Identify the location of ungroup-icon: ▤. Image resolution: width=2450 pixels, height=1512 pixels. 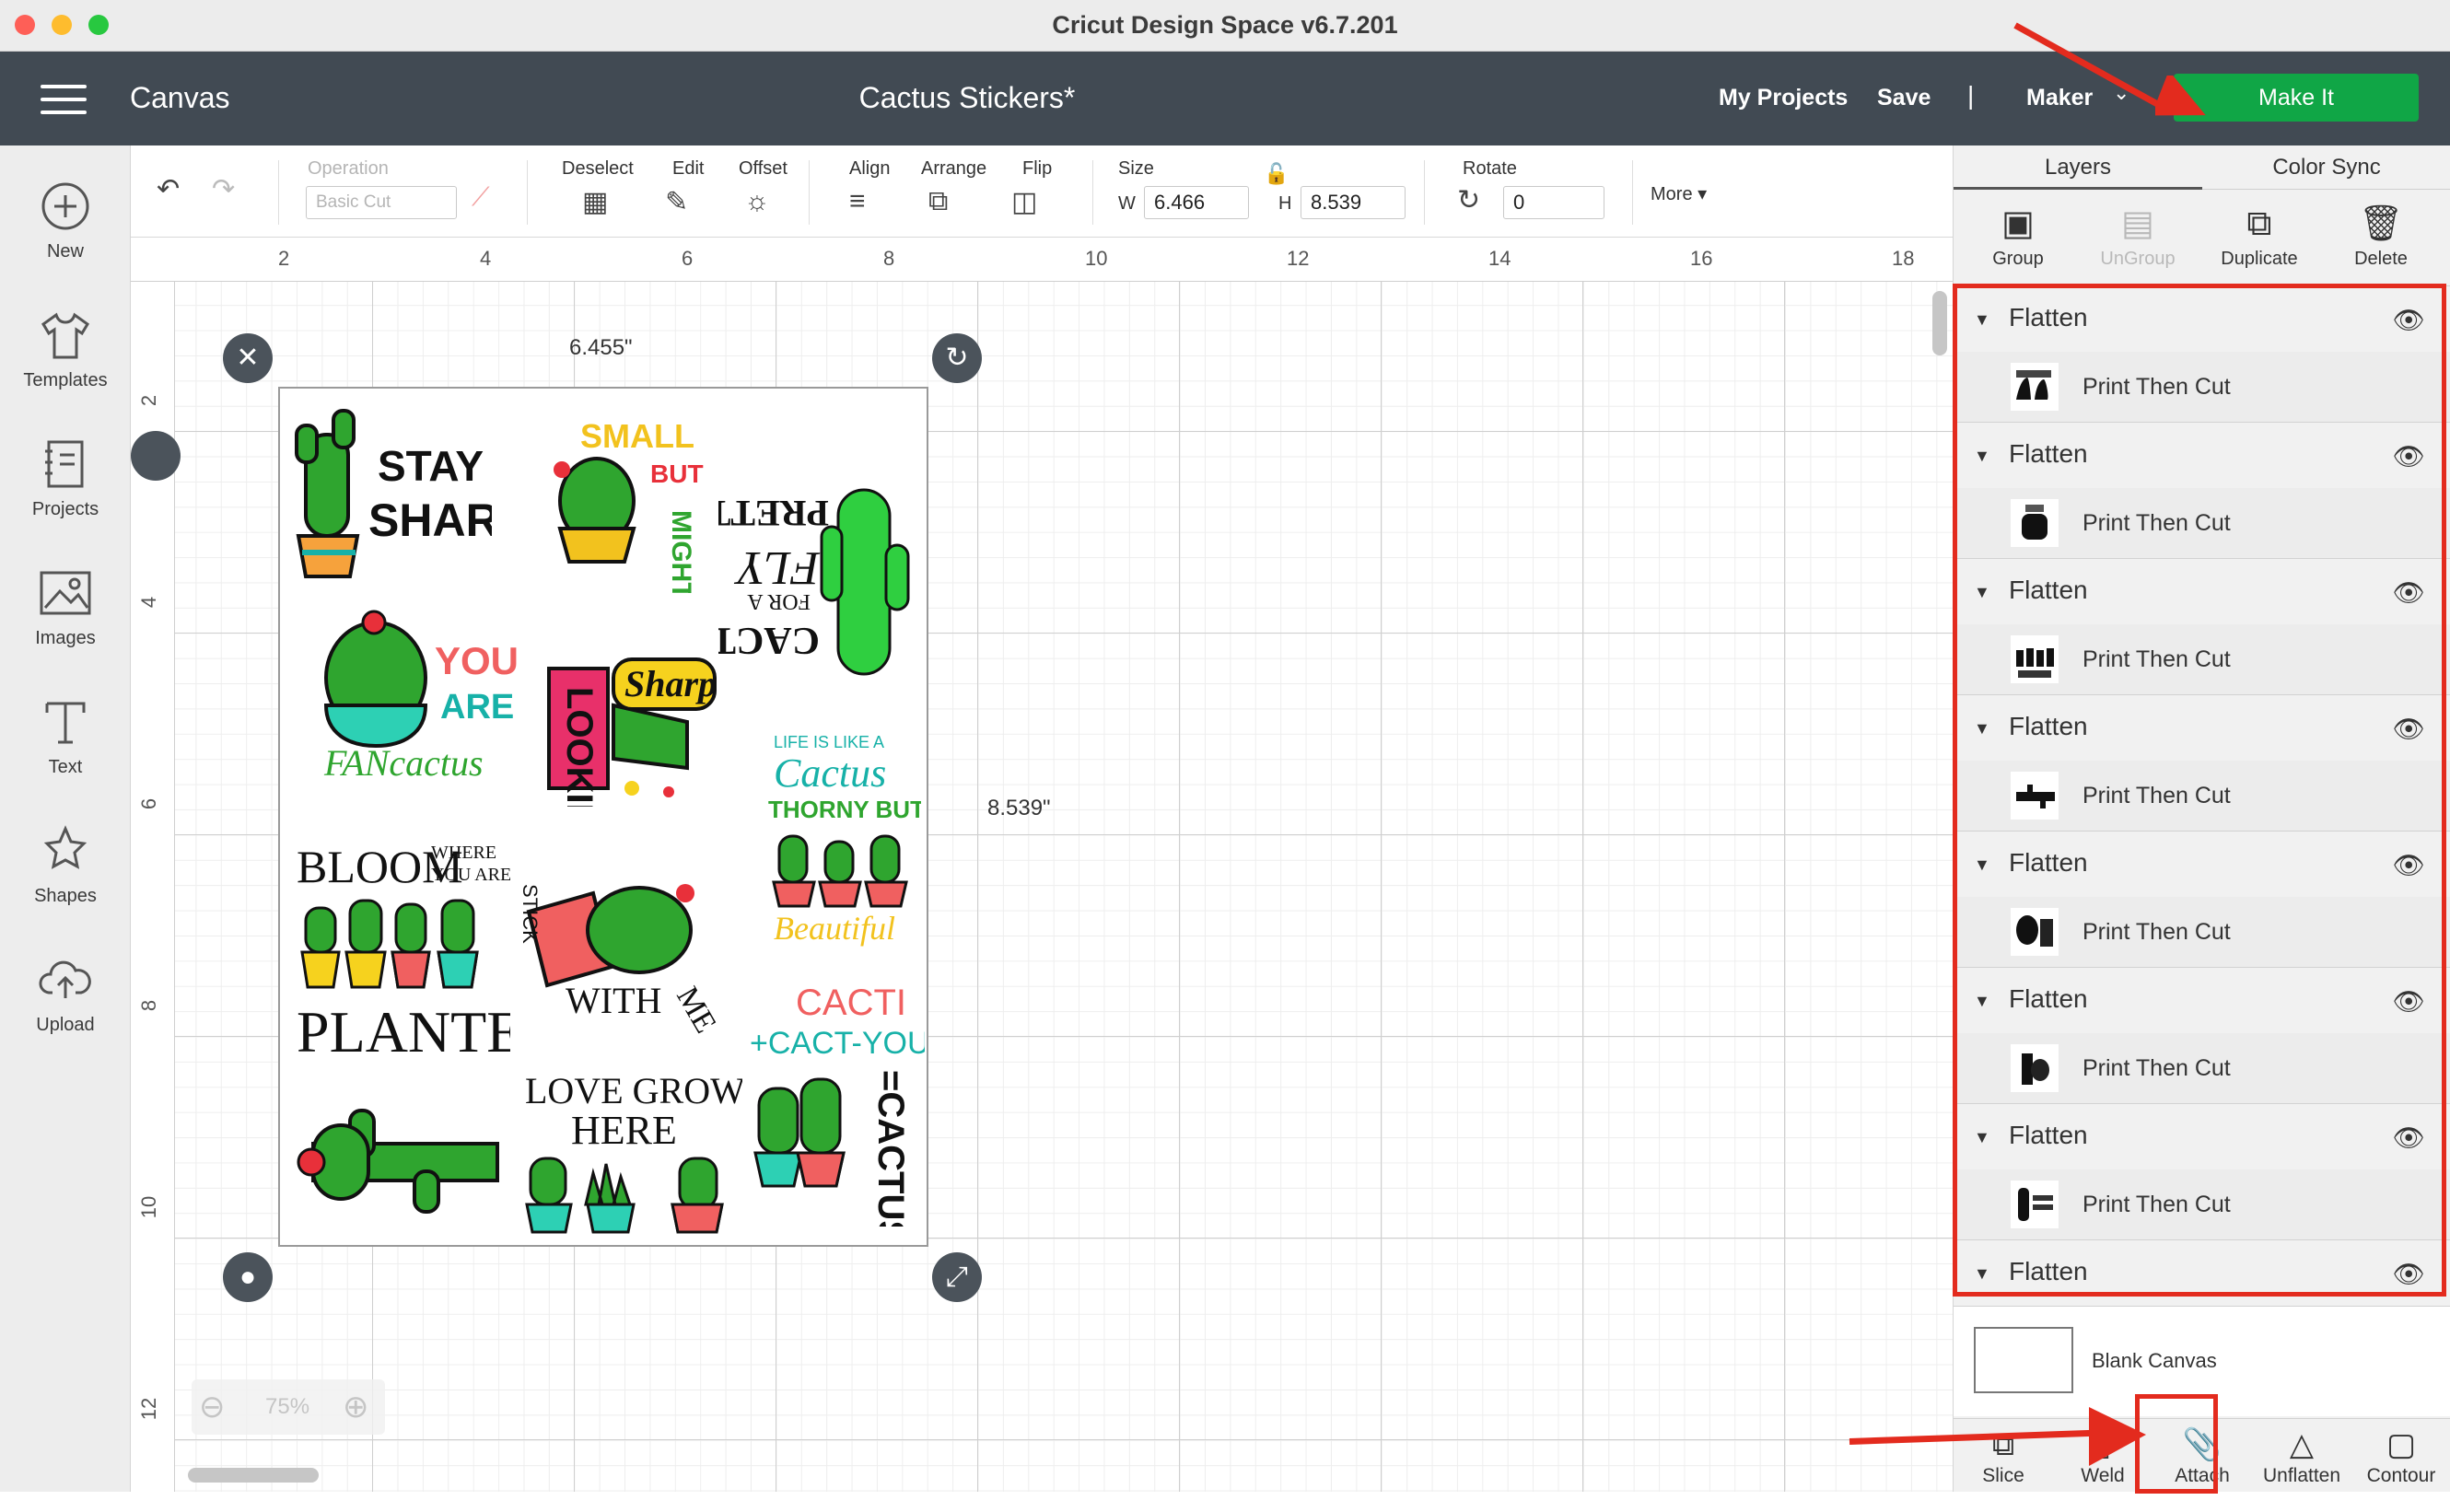
(2137, 224).